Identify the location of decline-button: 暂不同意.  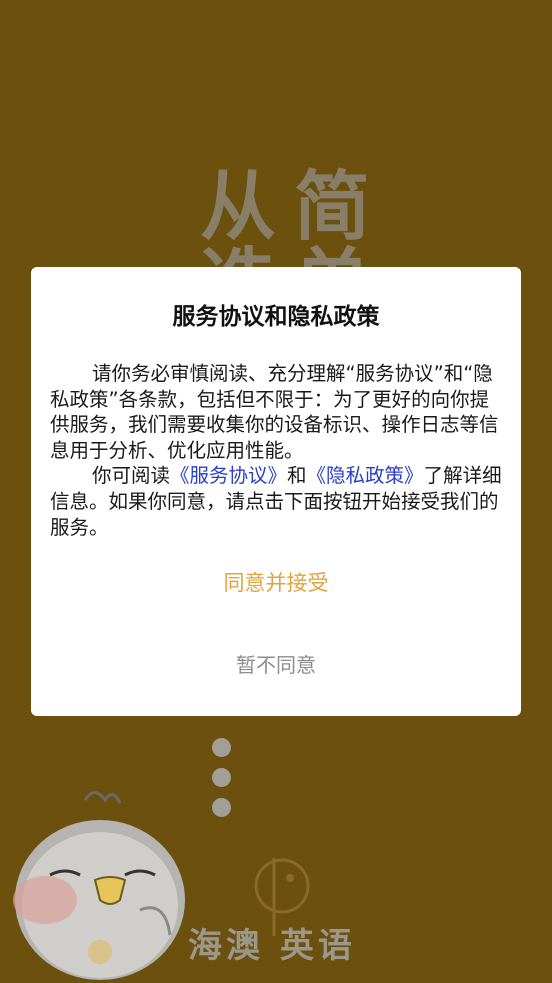
(276, 663).